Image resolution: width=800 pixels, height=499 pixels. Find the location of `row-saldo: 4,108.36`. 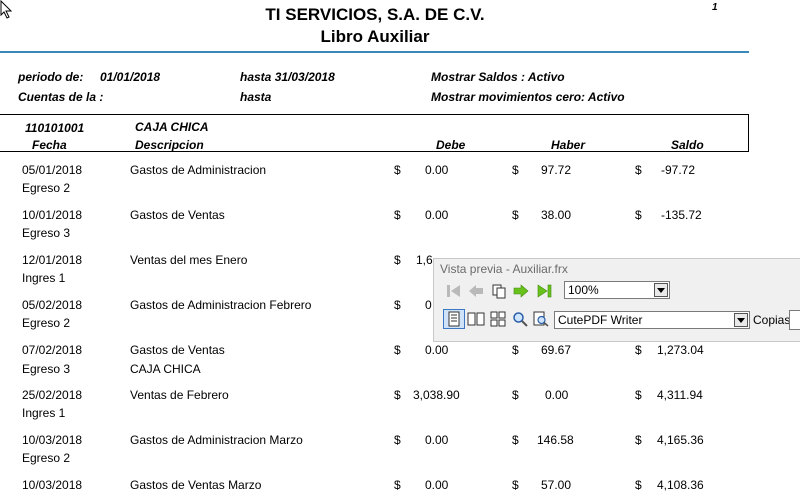

row-saldo: 4,108.36 is located at coordinates (680, 485).